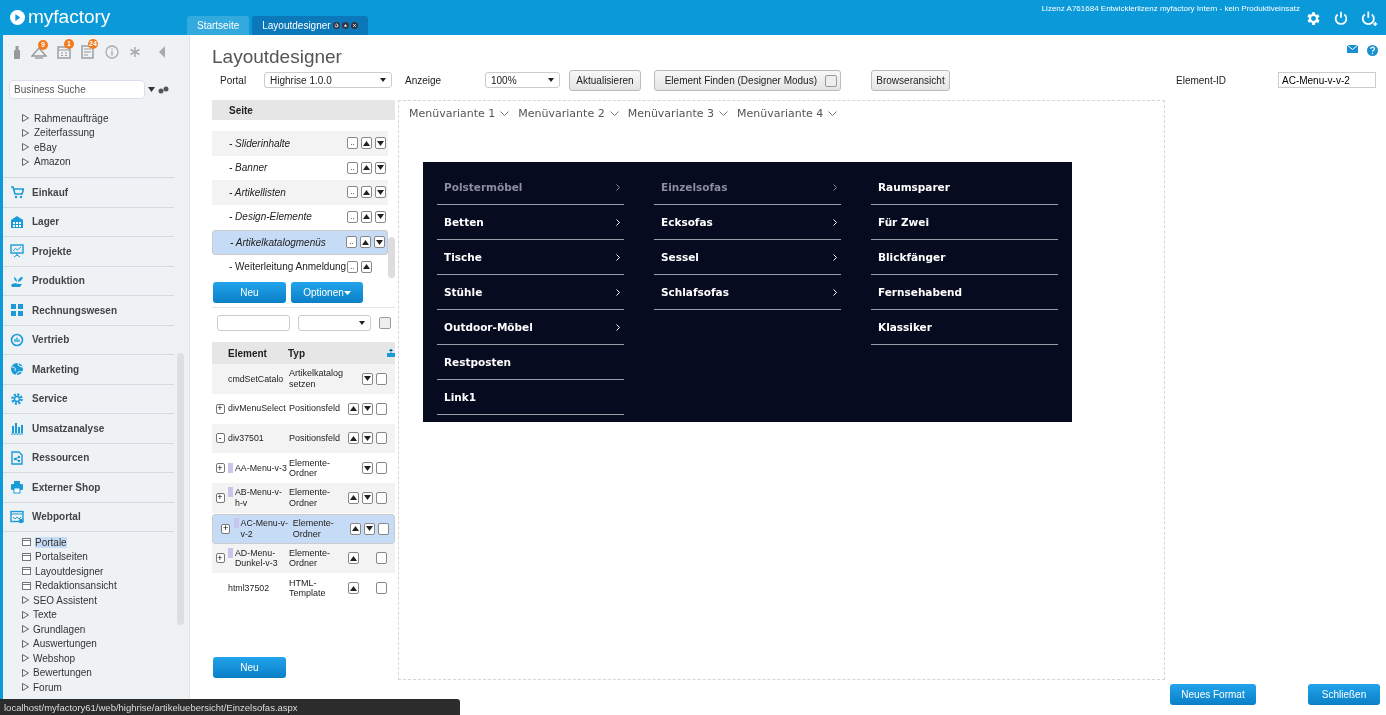 The height and width of the screenshot is (715, 1386). I want to click on refresh-icon, so click(336, 25).